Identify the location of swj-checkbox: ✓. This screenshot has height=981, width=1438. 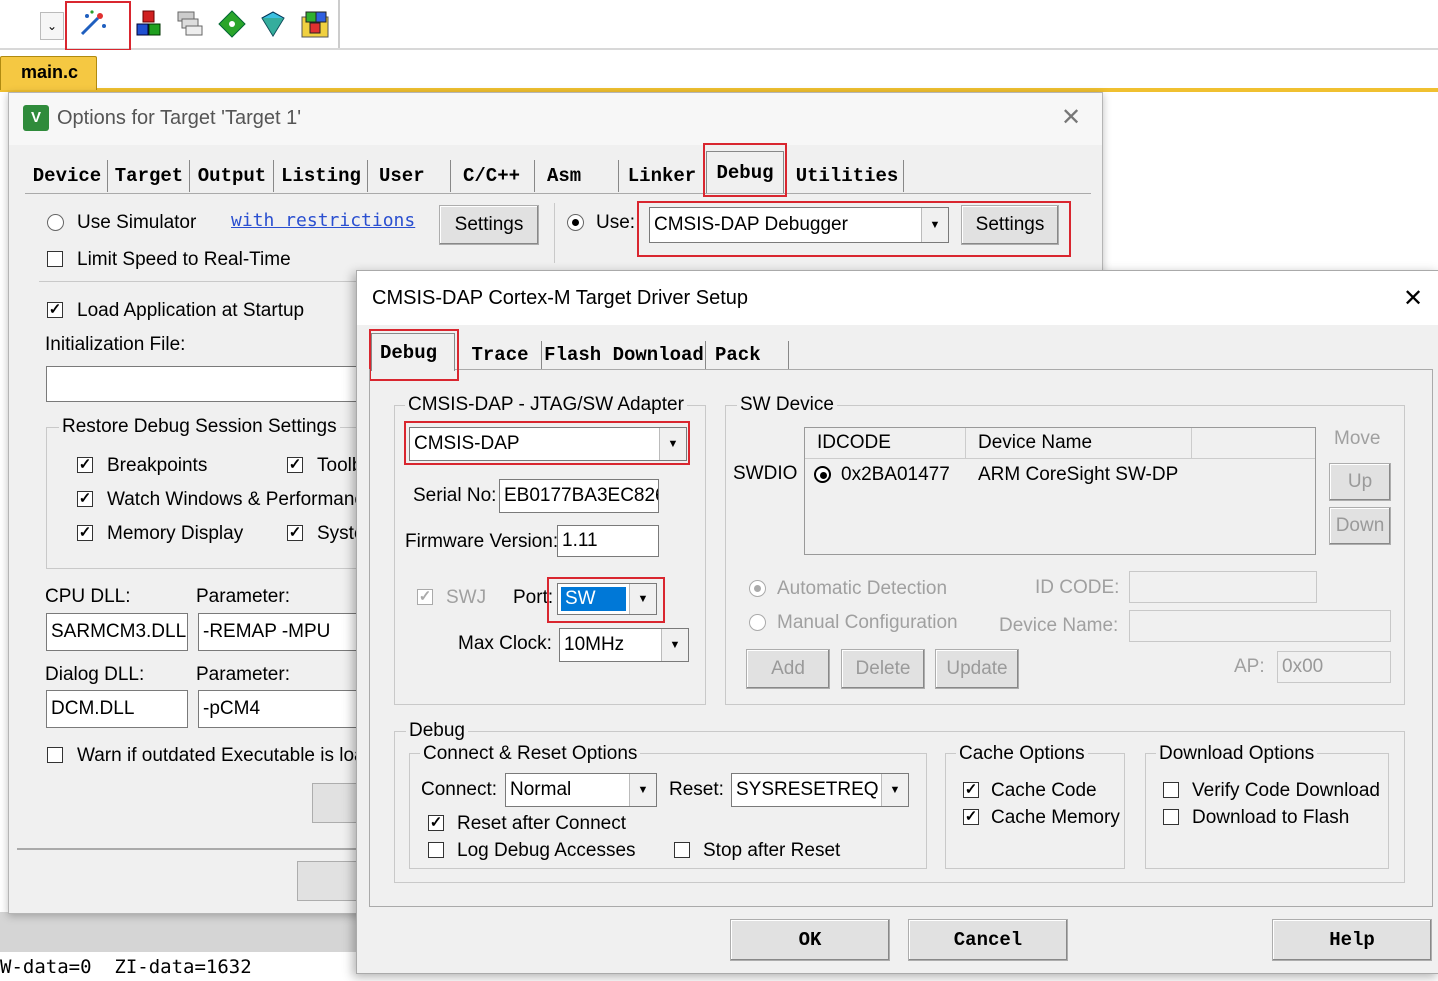
(425, 597).